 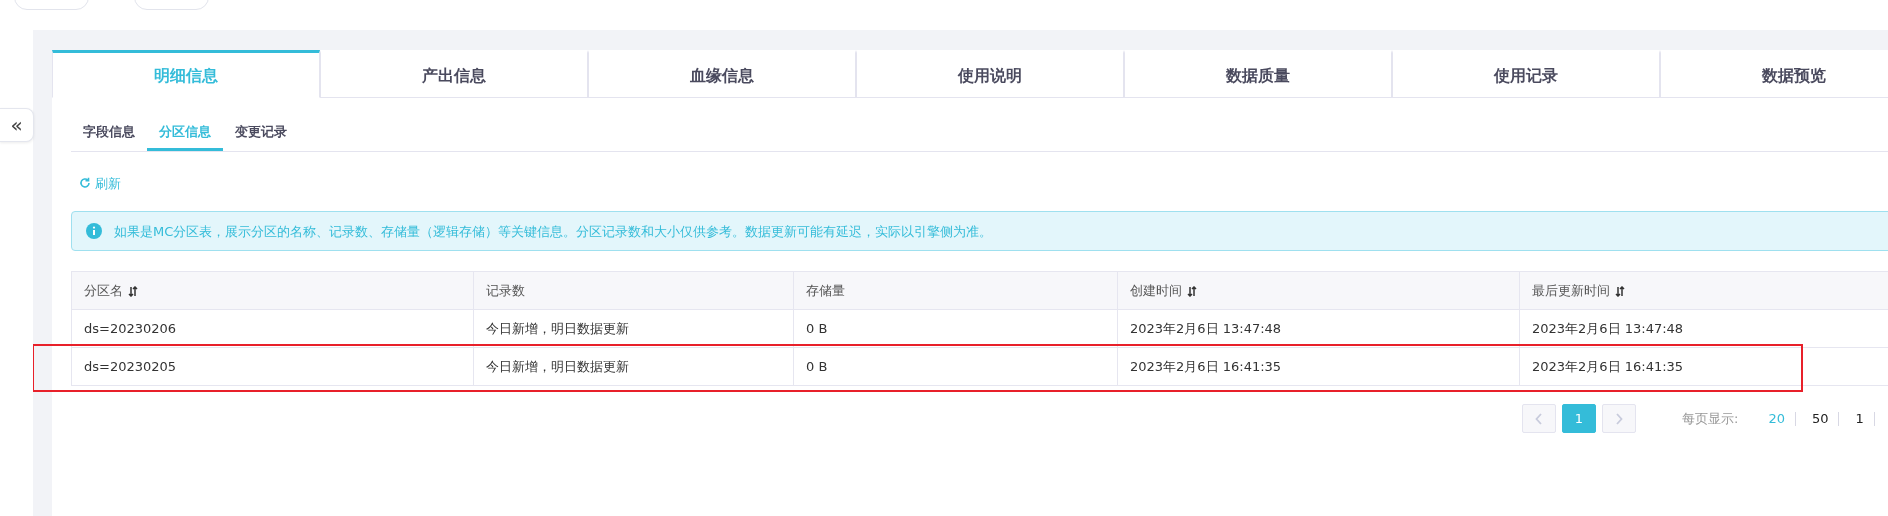 I want to click on table-cell: 2023年2月6日 13:47:48, so click(x=1318, y=328).